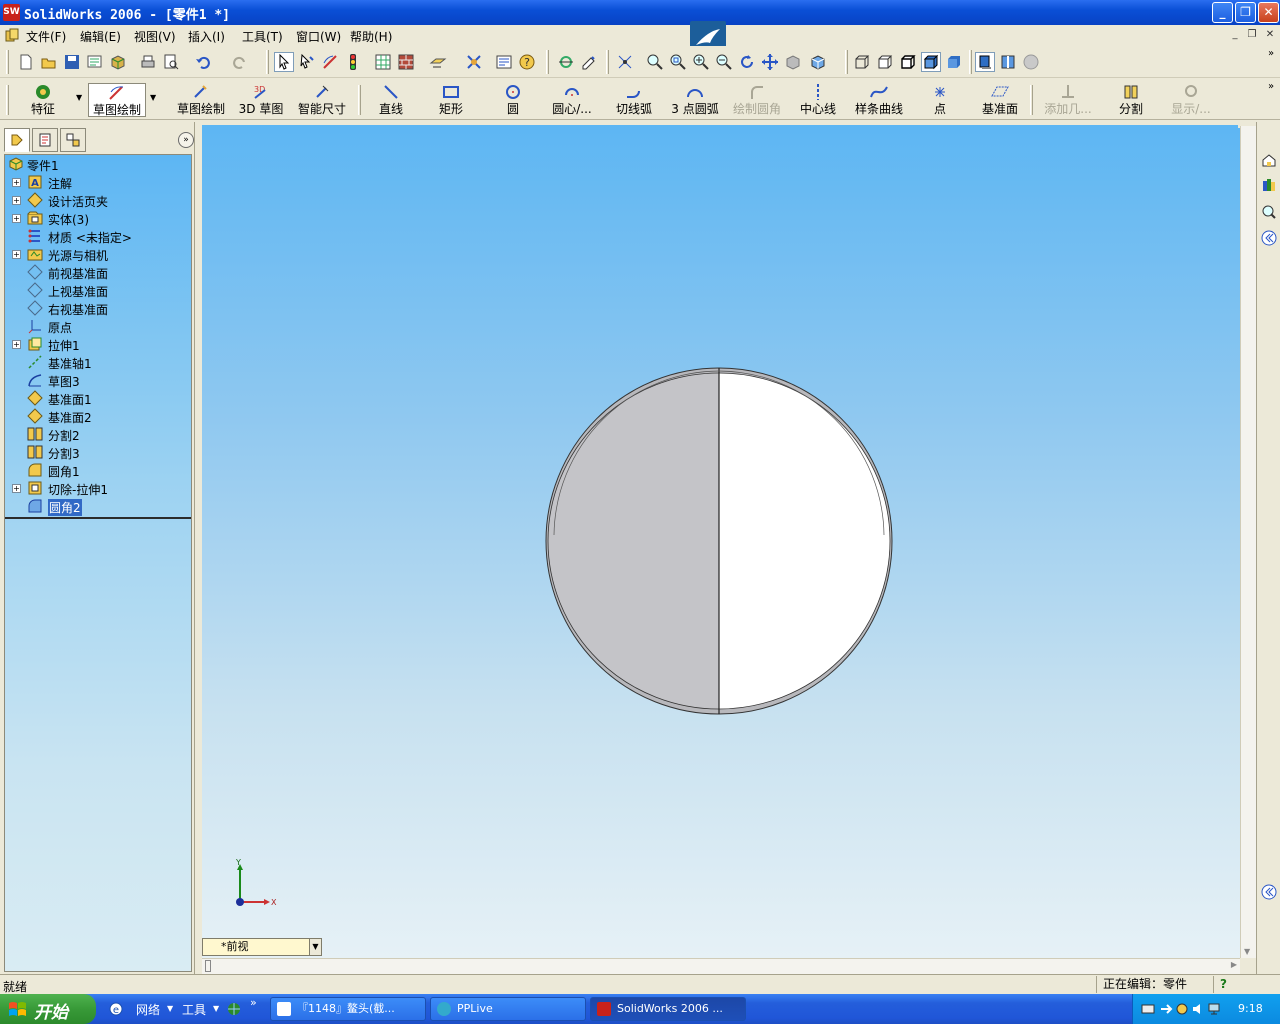 This screenshot has width=1280, height=1024. What do you see at coordinates (253, 1002) in the screenshot?
I see `quicklaunch-more-icon: »` at bounding box center [253, 1002].